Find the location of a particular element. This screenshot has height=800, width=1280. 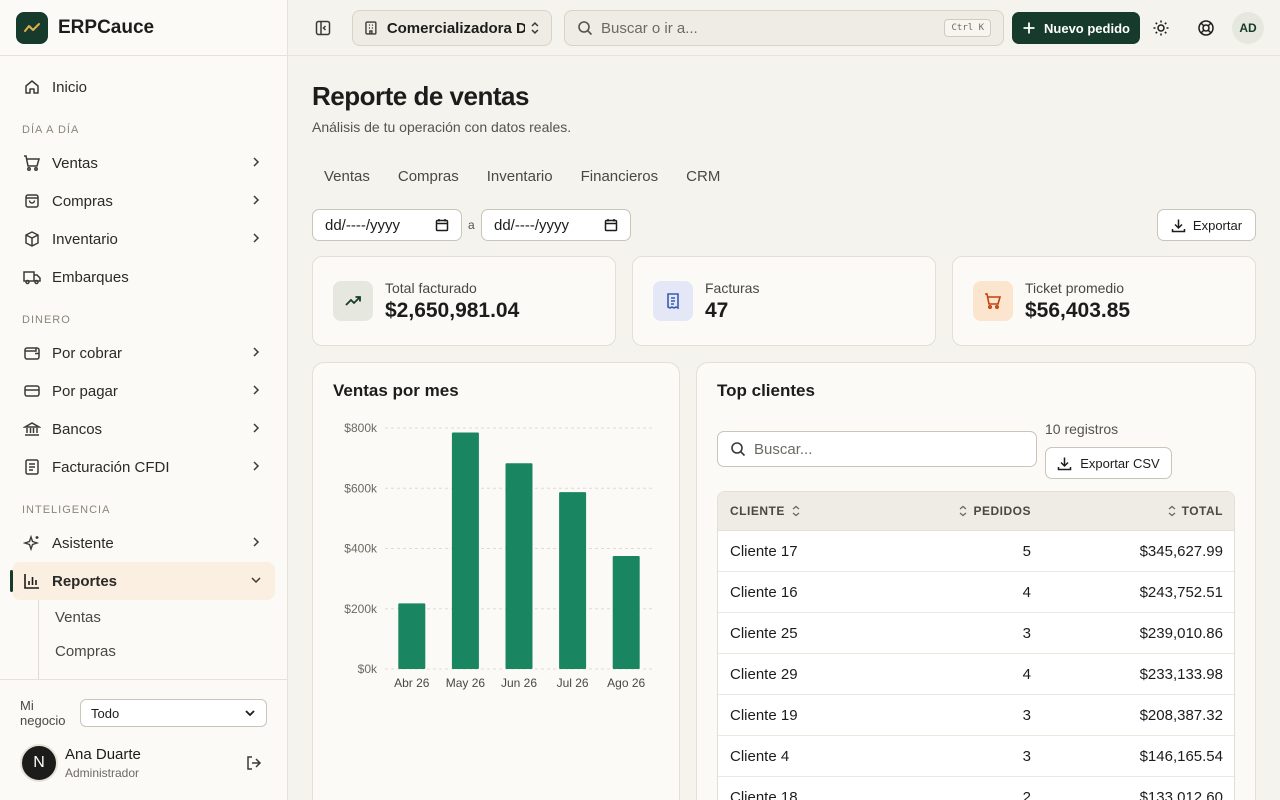

global-search-input: Buscar o ir a... Ctrl K is located at coordinates (784, 28).